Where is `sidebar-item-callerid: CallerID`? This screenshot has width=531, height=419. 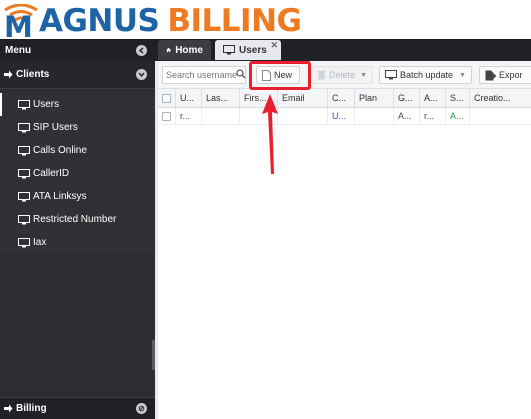
sidebar-item-callerid: CallerID is located at coordinates (77, 173).